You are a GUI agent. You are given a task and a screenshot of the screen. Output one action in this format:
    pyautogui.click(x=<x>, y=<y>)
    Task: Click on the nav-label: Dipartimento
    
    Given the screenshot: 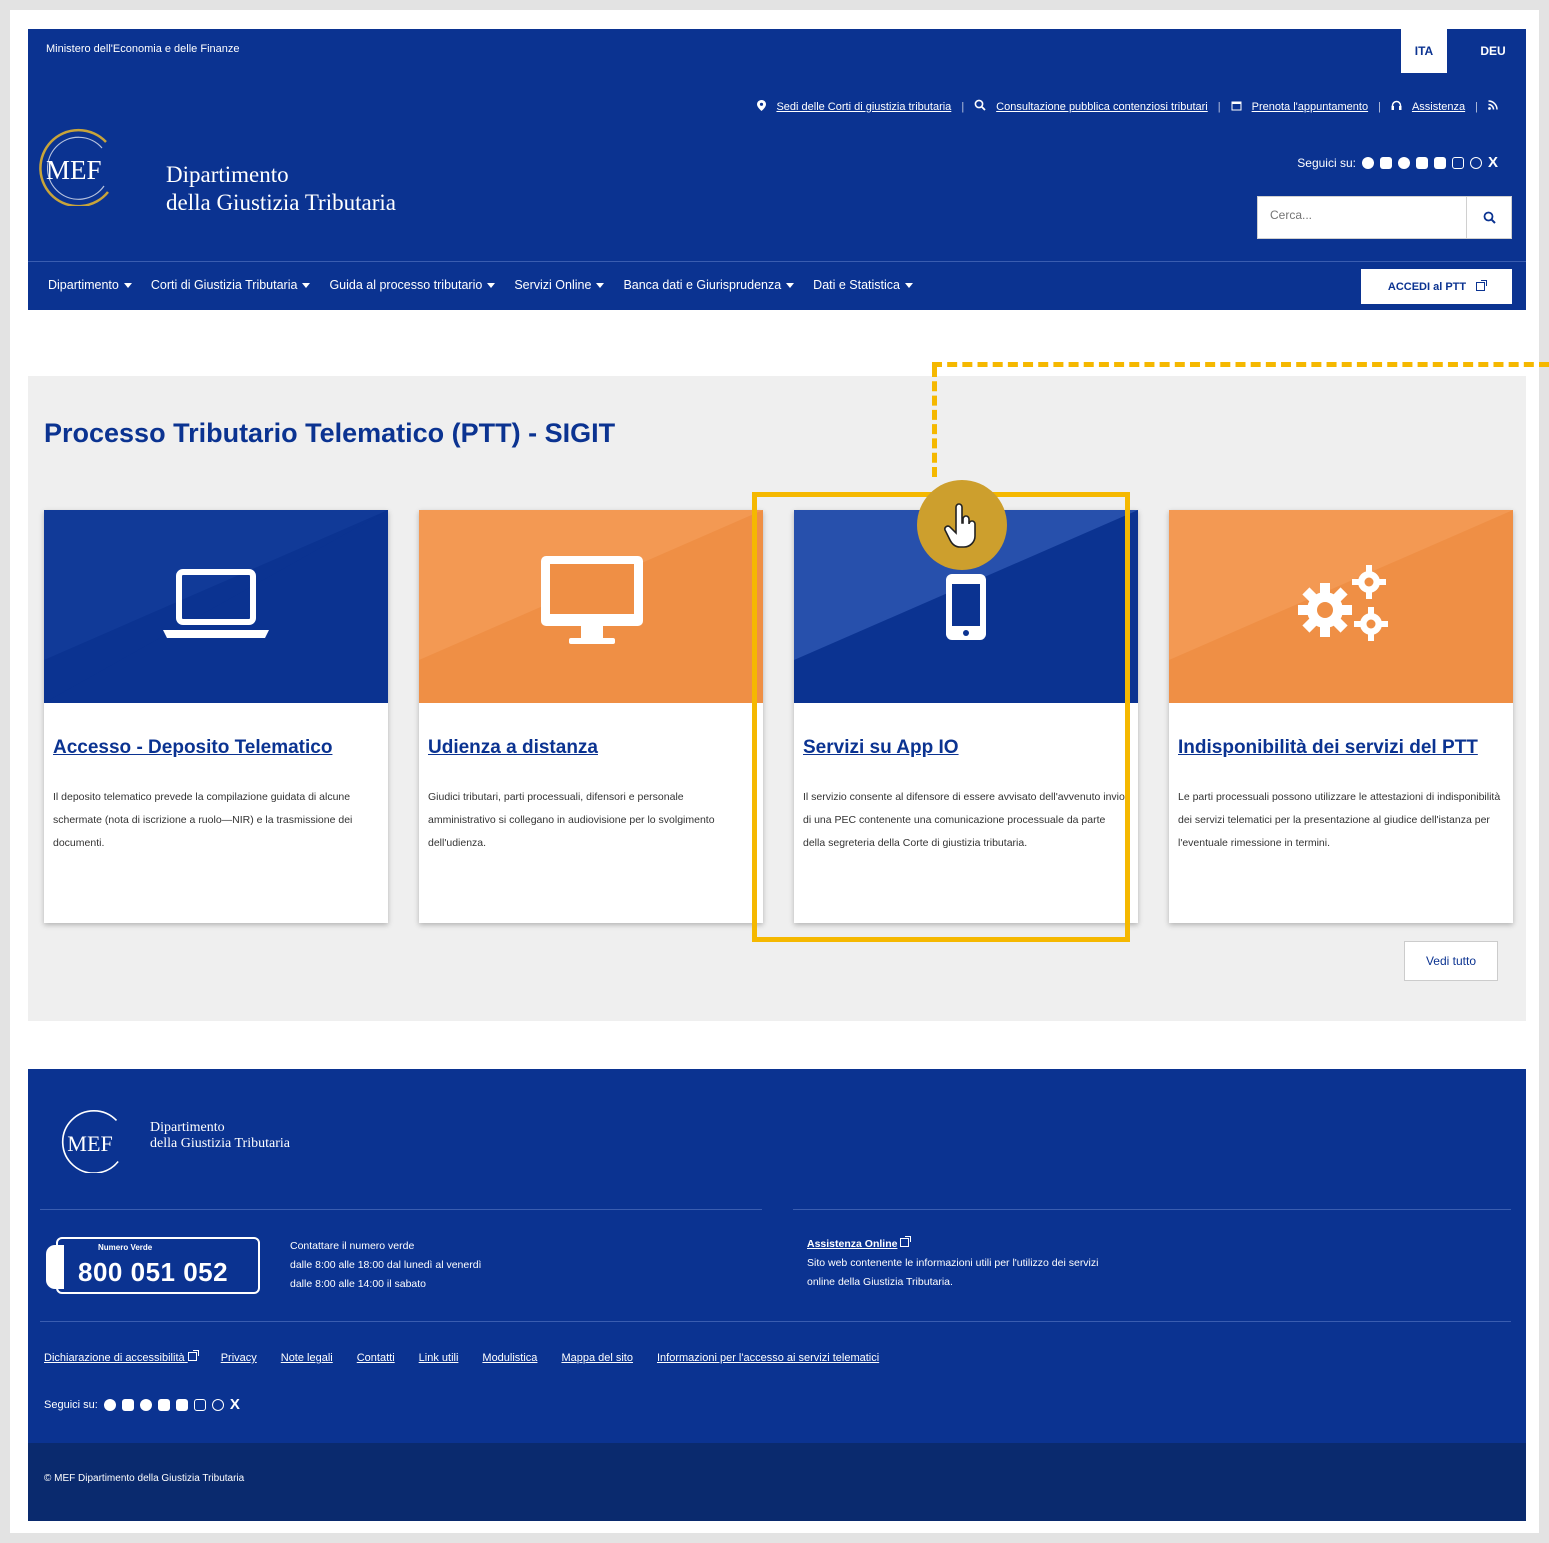 What is the action you would take?
    pyautogui.click(x=83, y=285)
    